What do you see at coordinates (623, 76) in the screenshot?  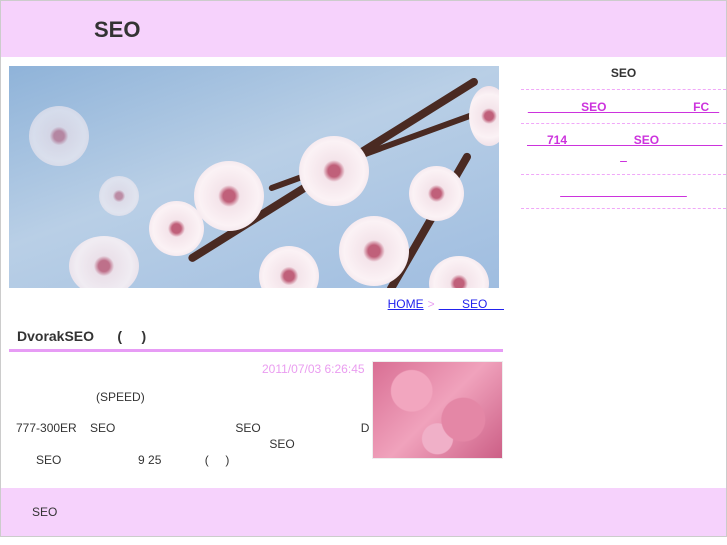 I see `sidebar-title: SEO` at bounding box center [623, 76].